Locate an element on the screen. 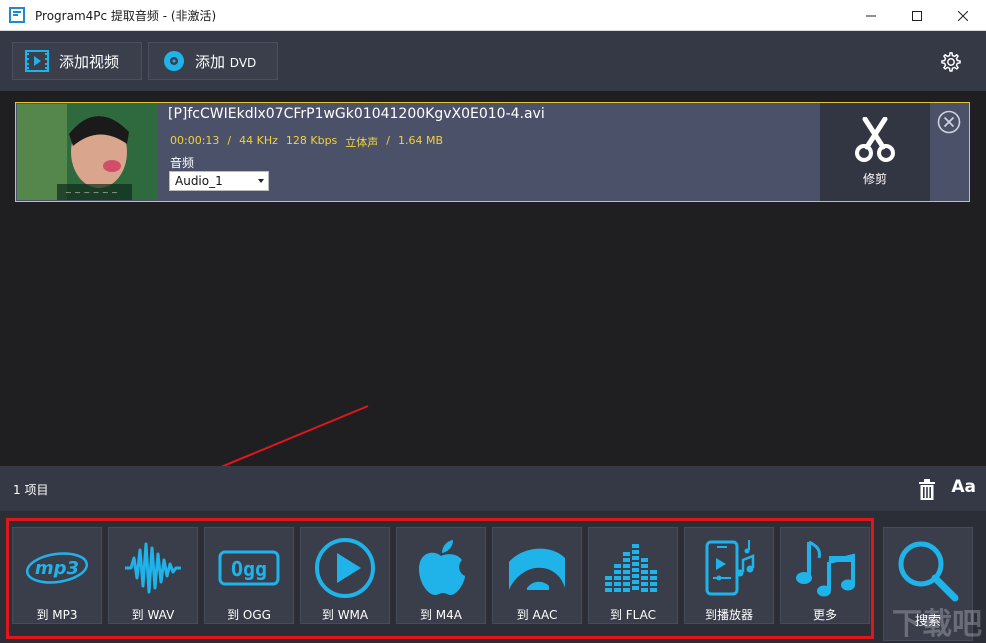 This screenshot has height=643, width=986. to-mp3-label: 到 MP3 is located at coordinates (57, 615).